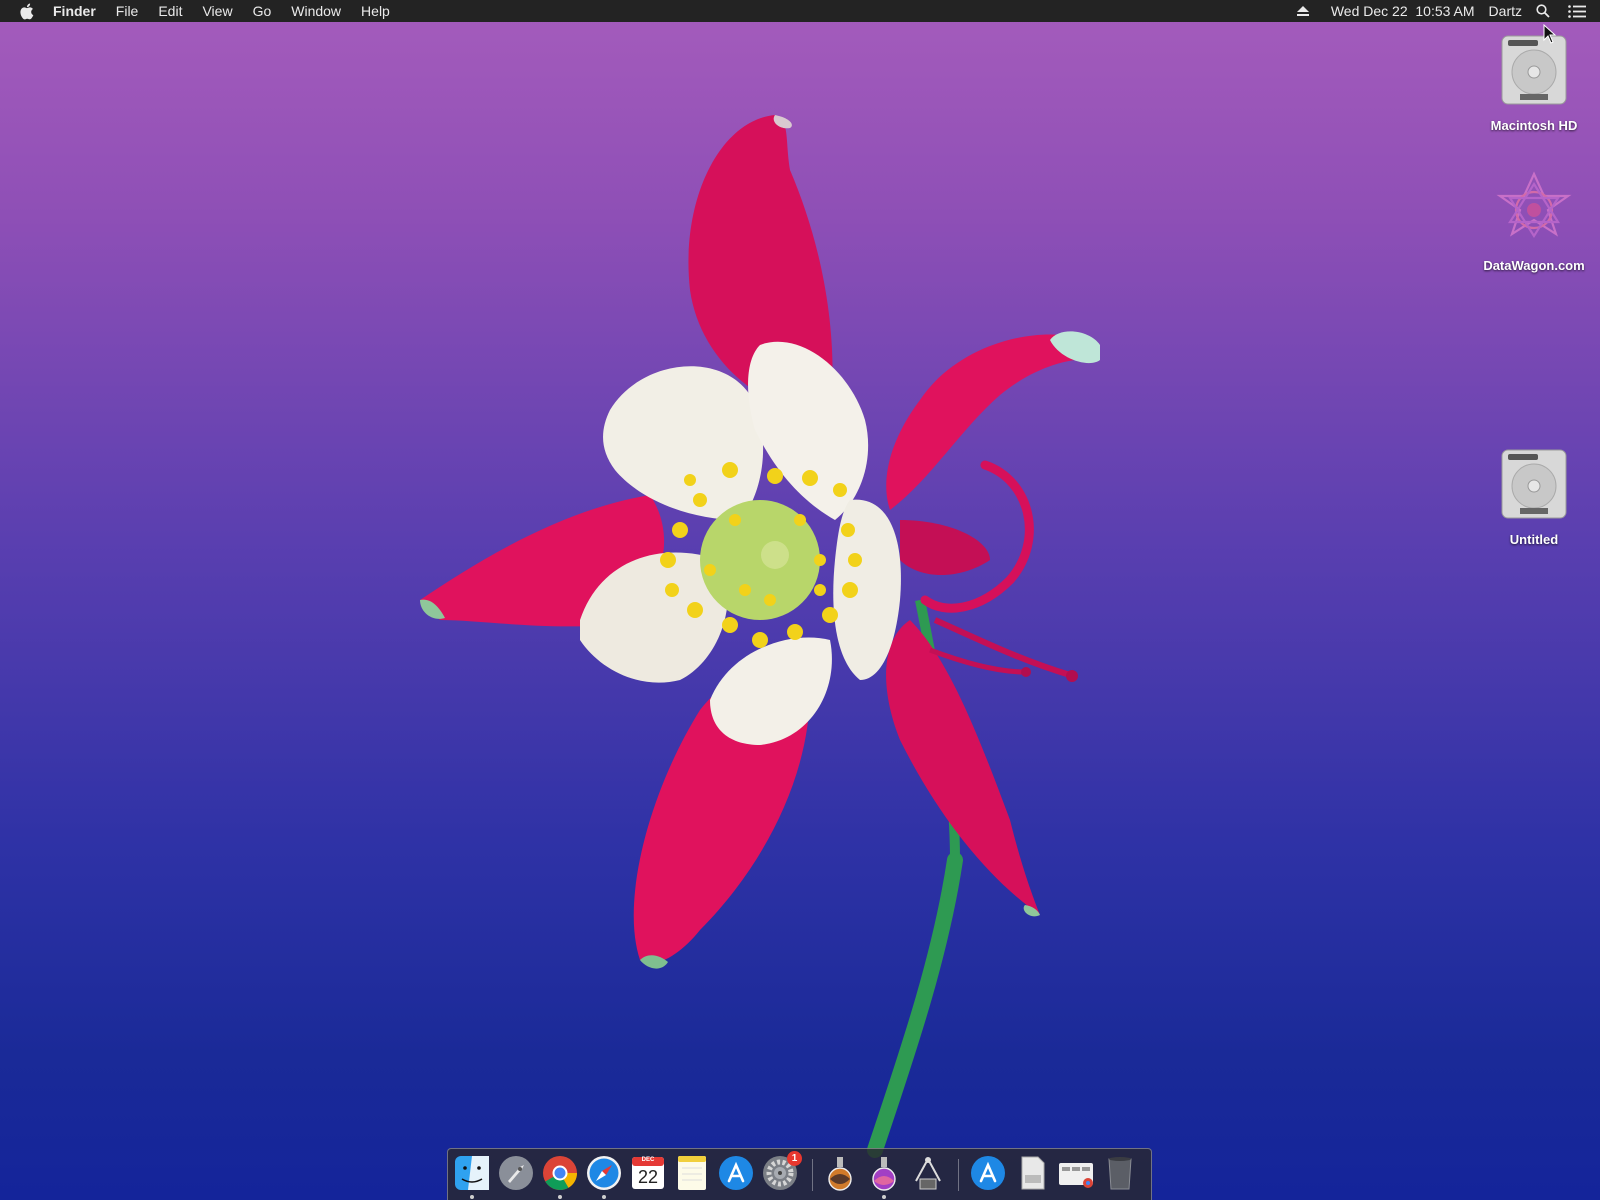 Image resolution: width=1600 pixels, height=1200 pixels. What do you see at coordinates (692, 1173) in the screenshot?
I see `notes-icon` at bounding box center [692, 1173].